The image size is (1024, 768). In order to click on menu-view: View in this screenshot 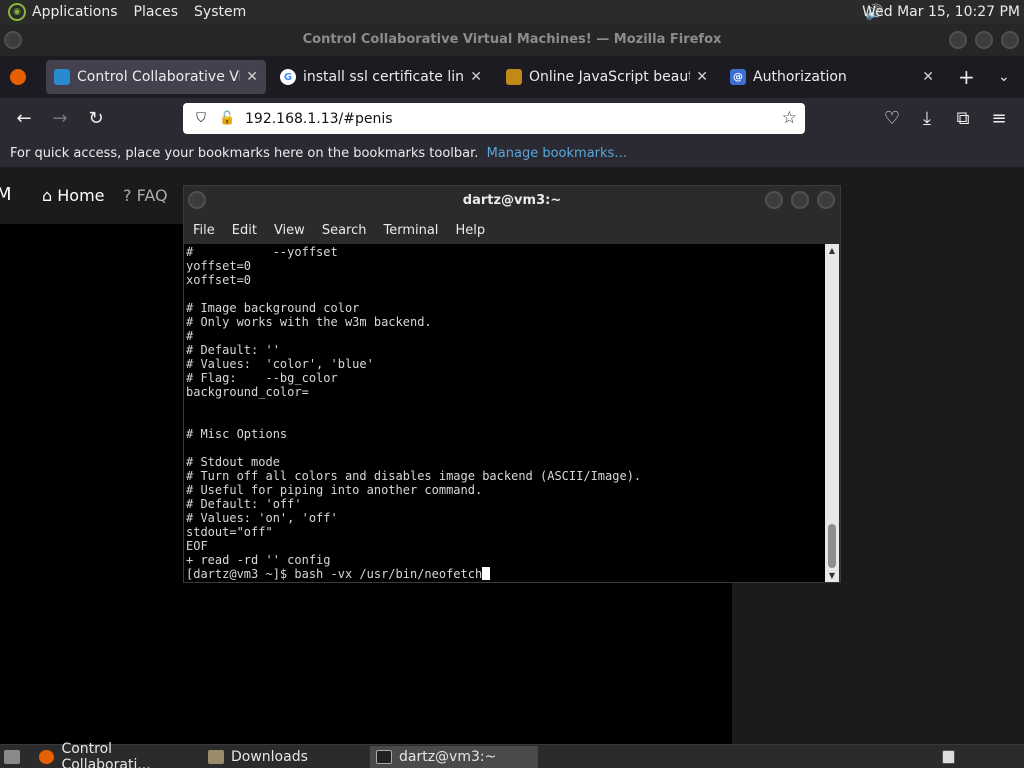, I will do `click(289, 230)`.